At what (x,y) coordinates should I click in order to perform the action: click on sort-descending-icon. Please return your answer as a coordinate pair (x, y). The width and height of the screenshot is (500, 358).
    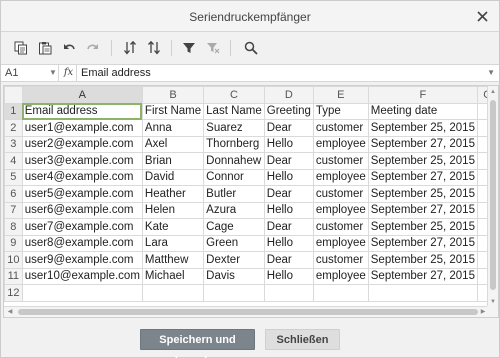
    Looking at the image, I should click on (155, 48).